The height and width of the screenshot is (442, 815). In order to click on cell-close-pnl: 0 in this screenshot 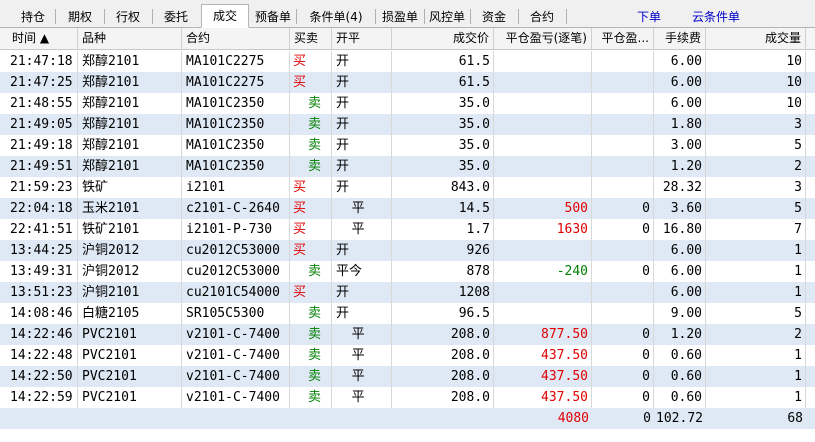, I will do `click(623, 397)`.